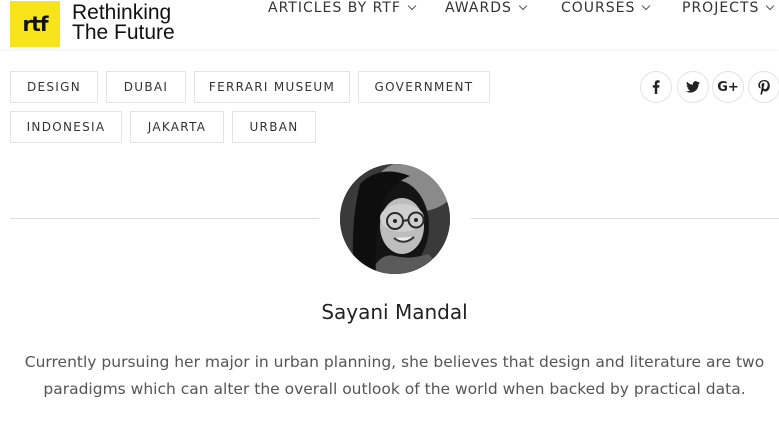  I want to click on tag-ferrari-museum: FERRARI MUSEUM, so click(272, 87).